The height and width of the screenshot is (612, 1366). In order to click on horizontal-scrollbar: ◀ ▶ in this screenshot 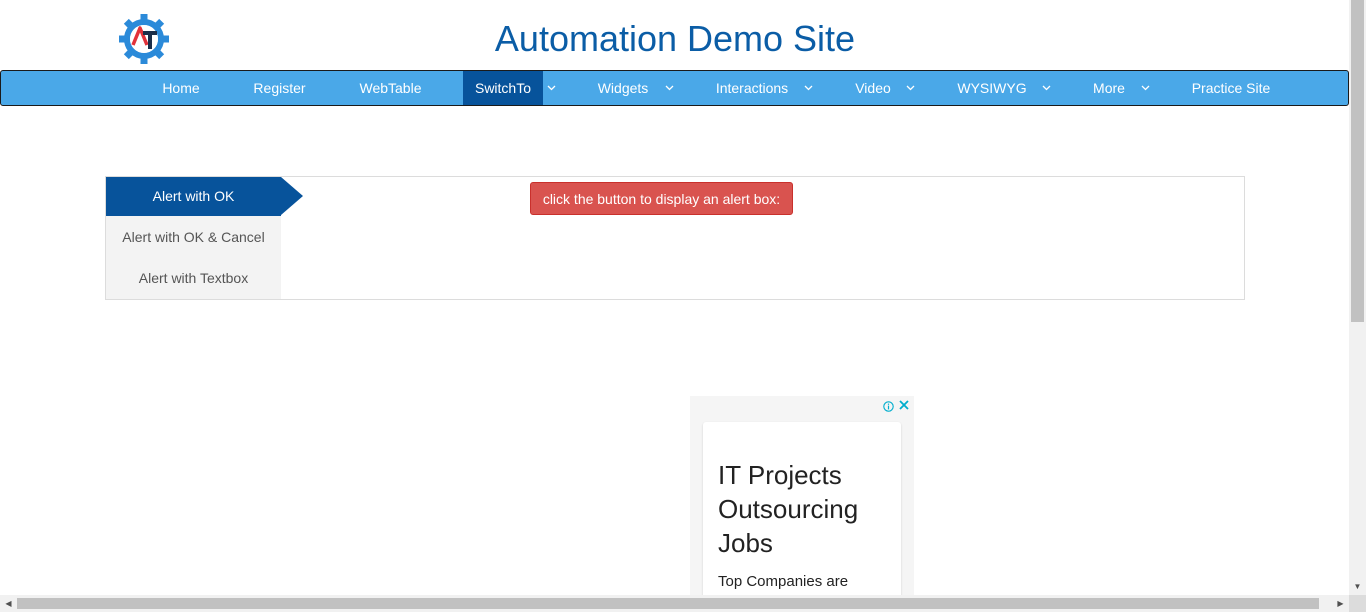, I will do `click(674, 603)`.